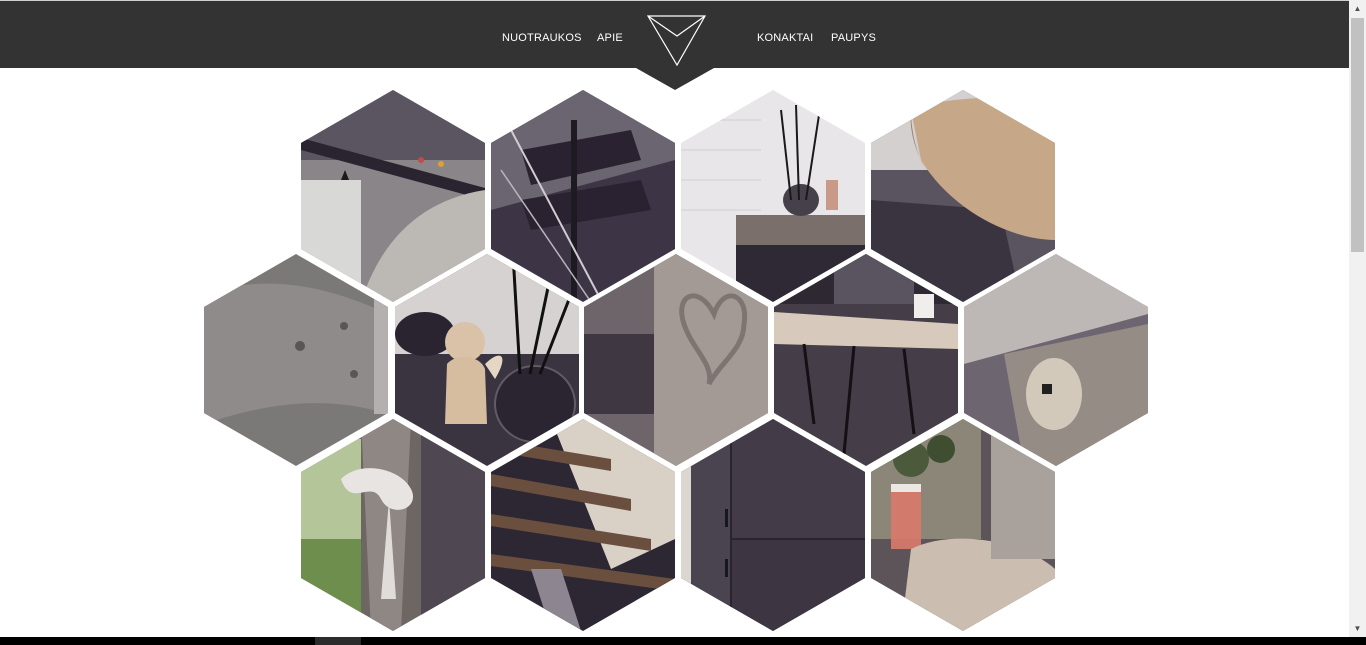 The image size is (1366, 645). I want to click on gallery-photo-heart-wood, so click(676, 360).